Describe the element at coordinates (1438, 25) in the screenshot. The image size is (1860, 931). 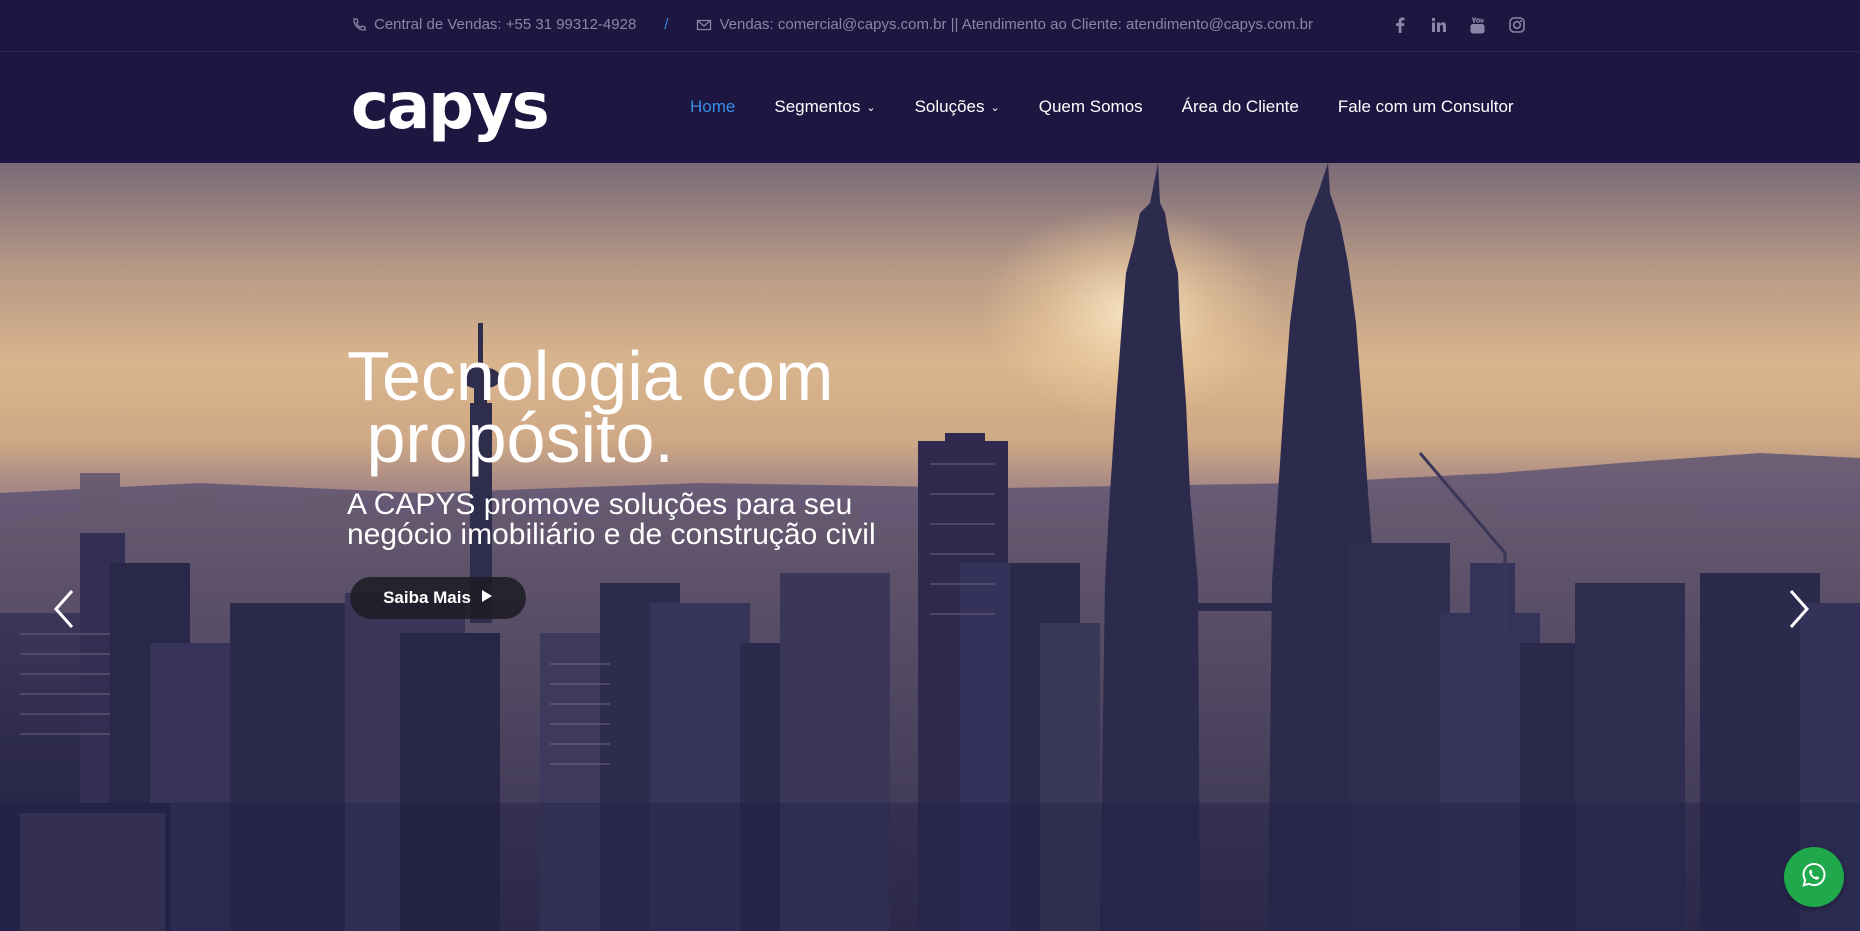
I see `linkedin-icon` at that location.